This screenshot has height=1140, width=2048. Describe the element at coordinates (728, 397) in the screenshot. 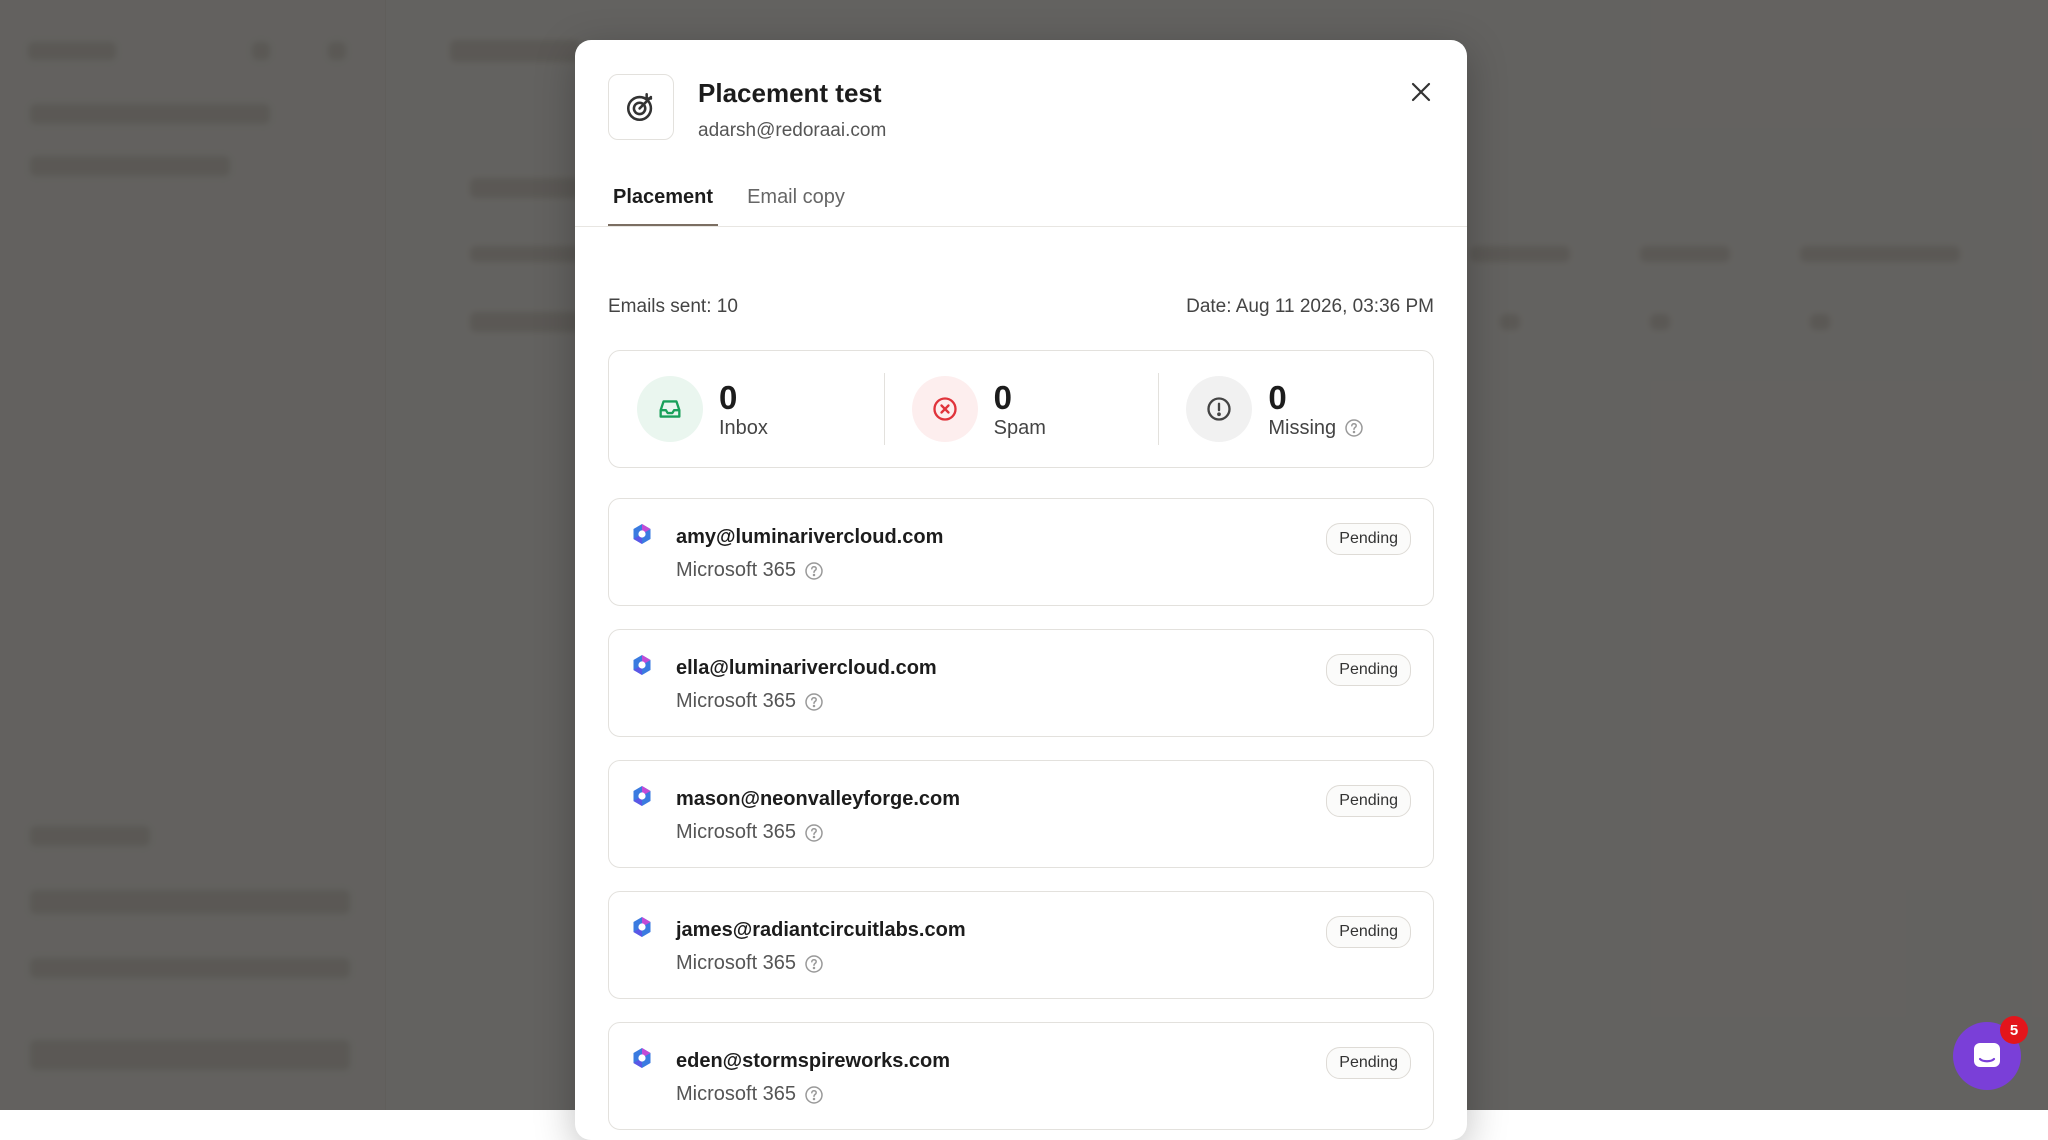

I see `inbox-count: 0` at that location.